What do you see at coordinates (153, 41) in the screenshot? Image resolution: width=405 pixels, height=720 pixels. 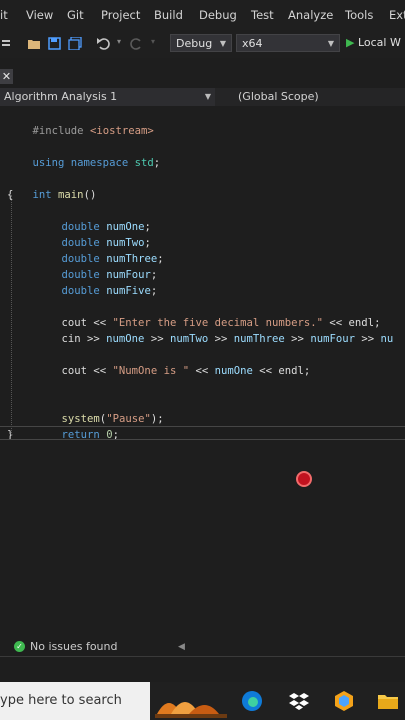 I see `redo-dropdown-icon: ▾` at bounding box center [153, 41].